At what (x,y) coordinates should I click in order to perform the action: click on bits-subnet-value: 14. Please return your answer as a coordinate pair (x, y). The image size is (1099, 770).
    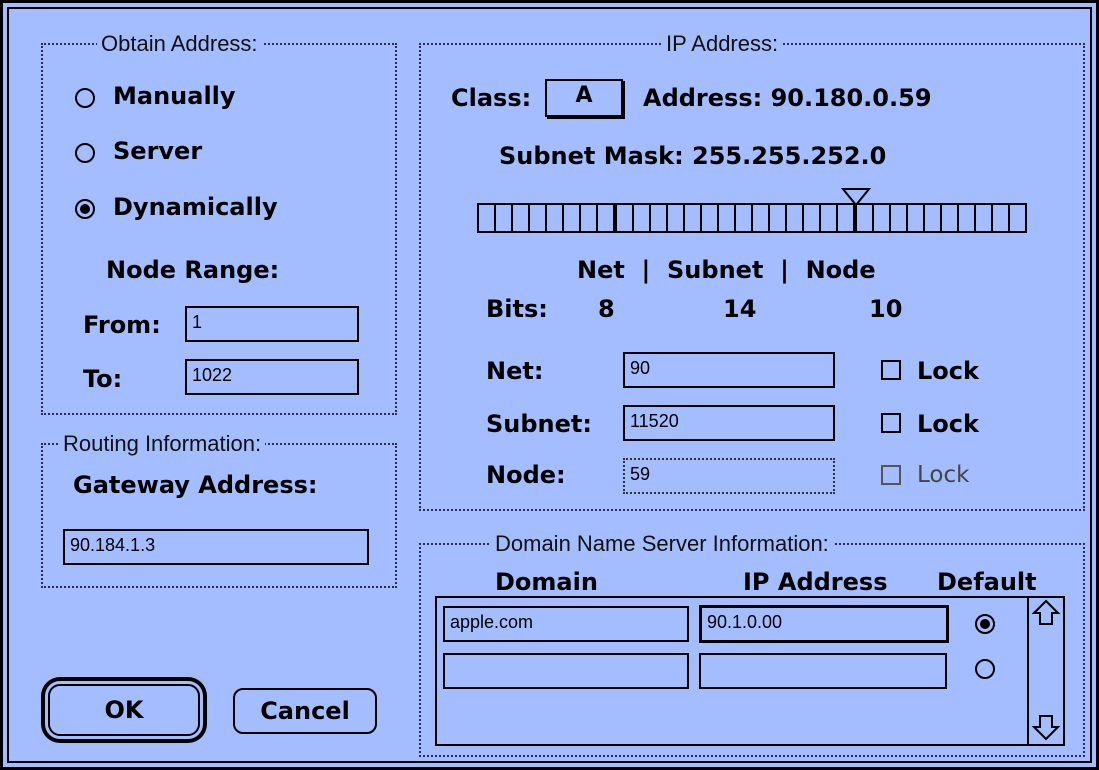
    Looking at the image, I should click on (740, 309).